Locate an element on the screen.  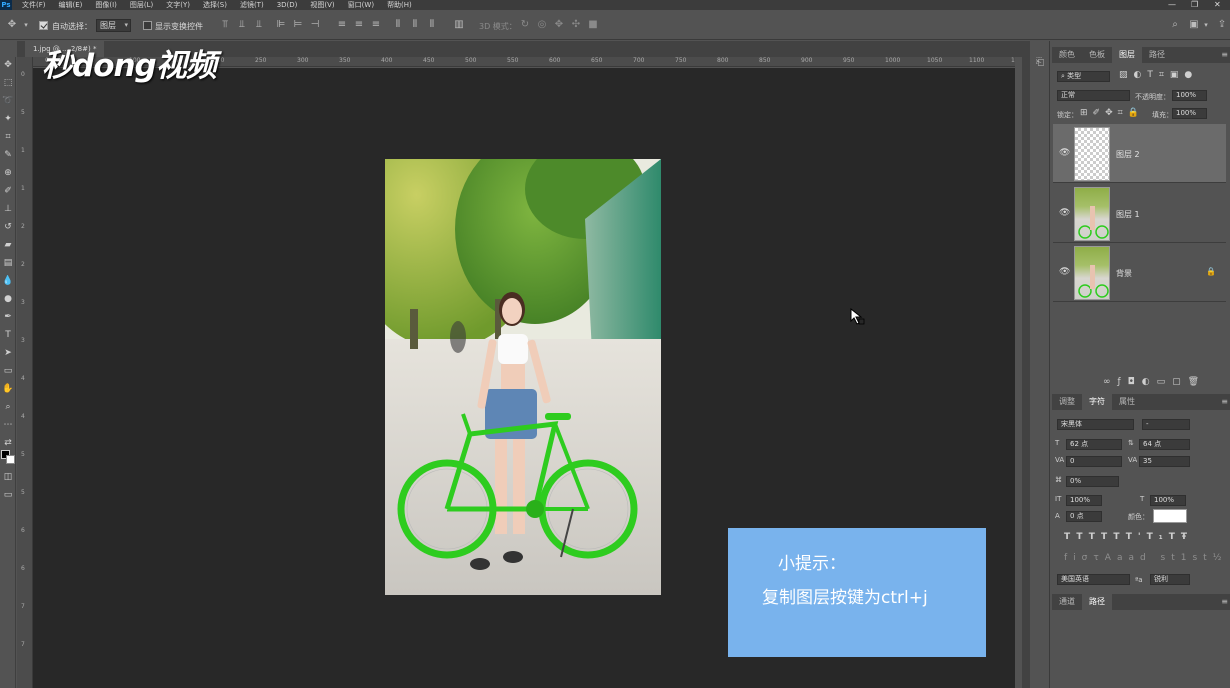
layer-row-layer-2: 👁 图层 2 is located at coordinates (1139, 153).